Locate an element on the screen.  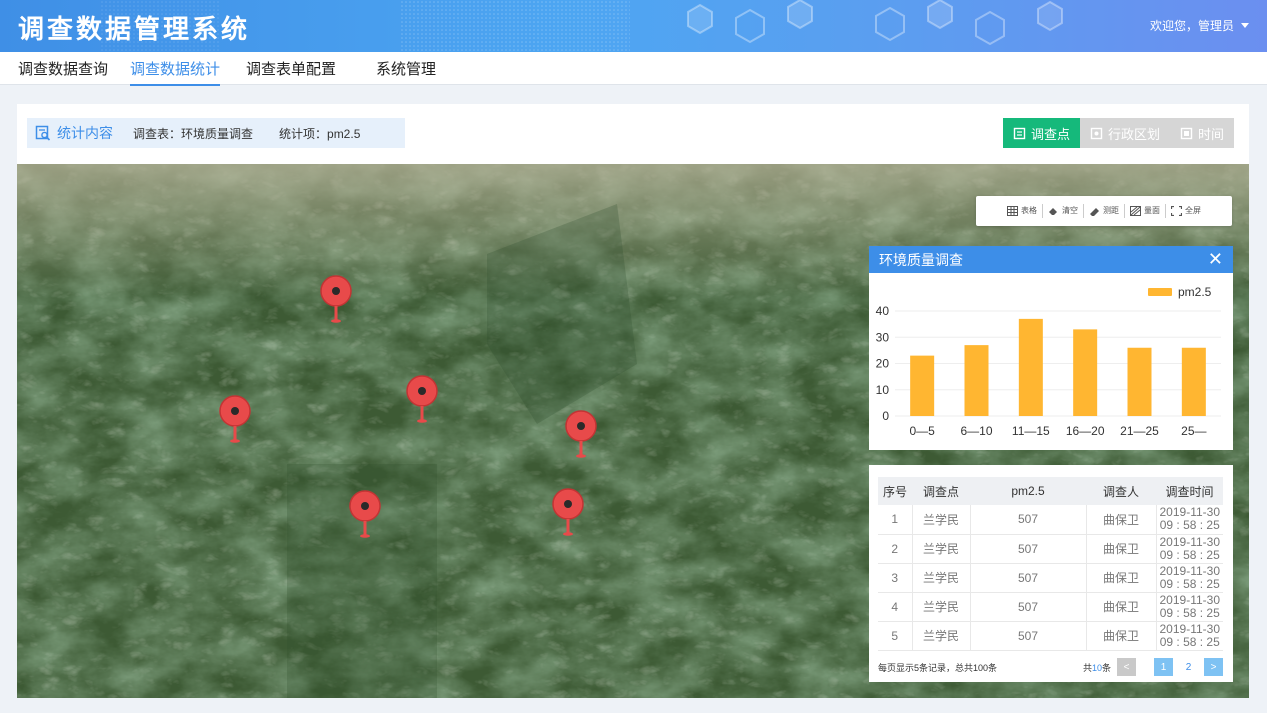
tool-measure-distance-button: 测距 is located at coordinates (1104, 211).